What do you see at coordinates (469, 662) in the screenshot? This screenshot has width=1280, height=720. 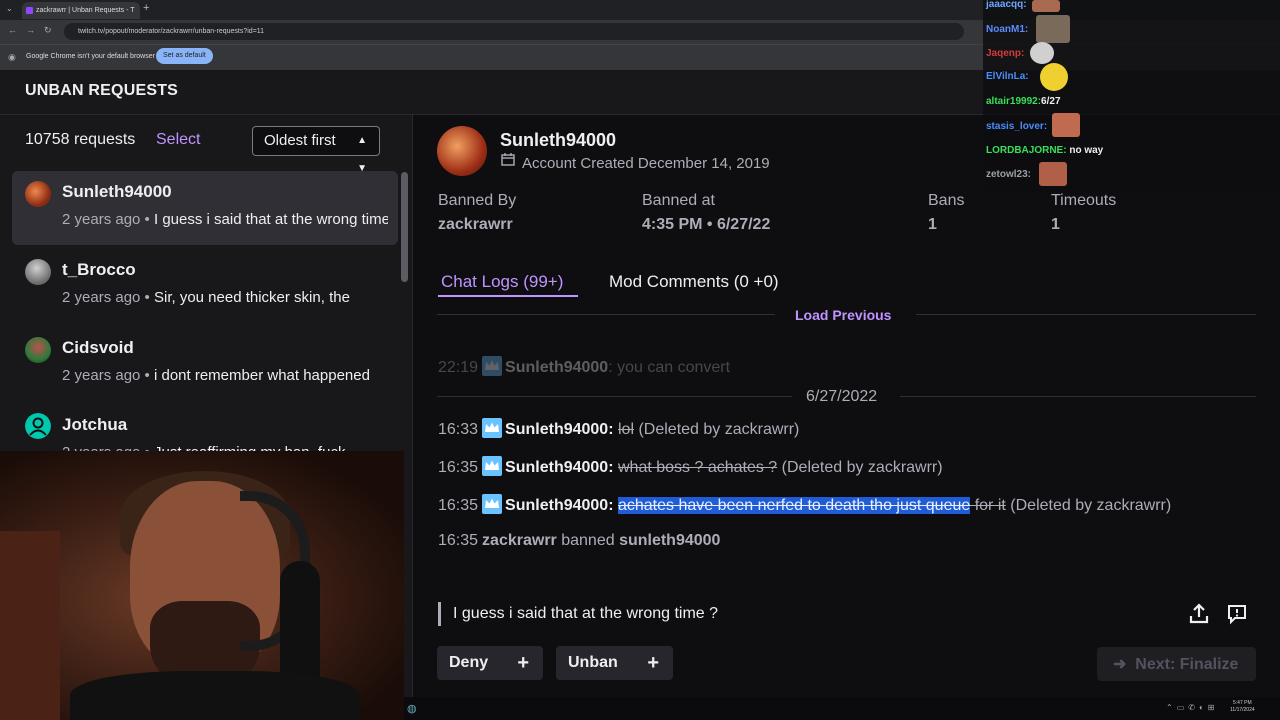 I see `deny-label: Deny` at bounding box center [469, 662].